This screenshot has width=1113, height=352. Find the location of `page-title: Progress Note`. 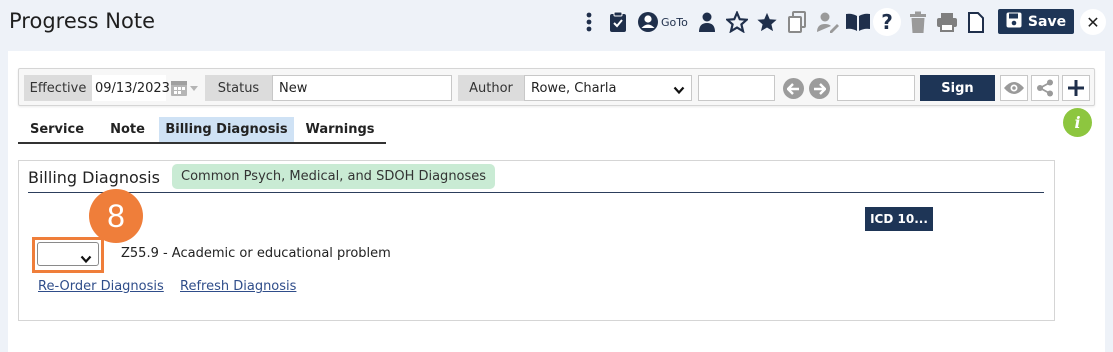

page-title: Progress Note is located at coordinates (82, 21).